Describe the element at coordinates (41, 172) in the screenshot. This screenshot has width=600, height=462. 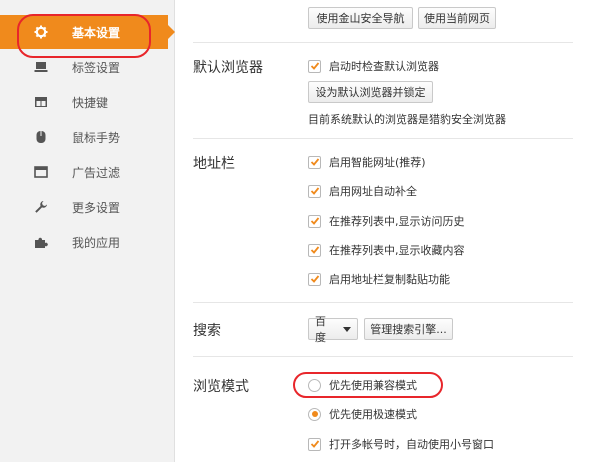
I see `window-icon` at that location.